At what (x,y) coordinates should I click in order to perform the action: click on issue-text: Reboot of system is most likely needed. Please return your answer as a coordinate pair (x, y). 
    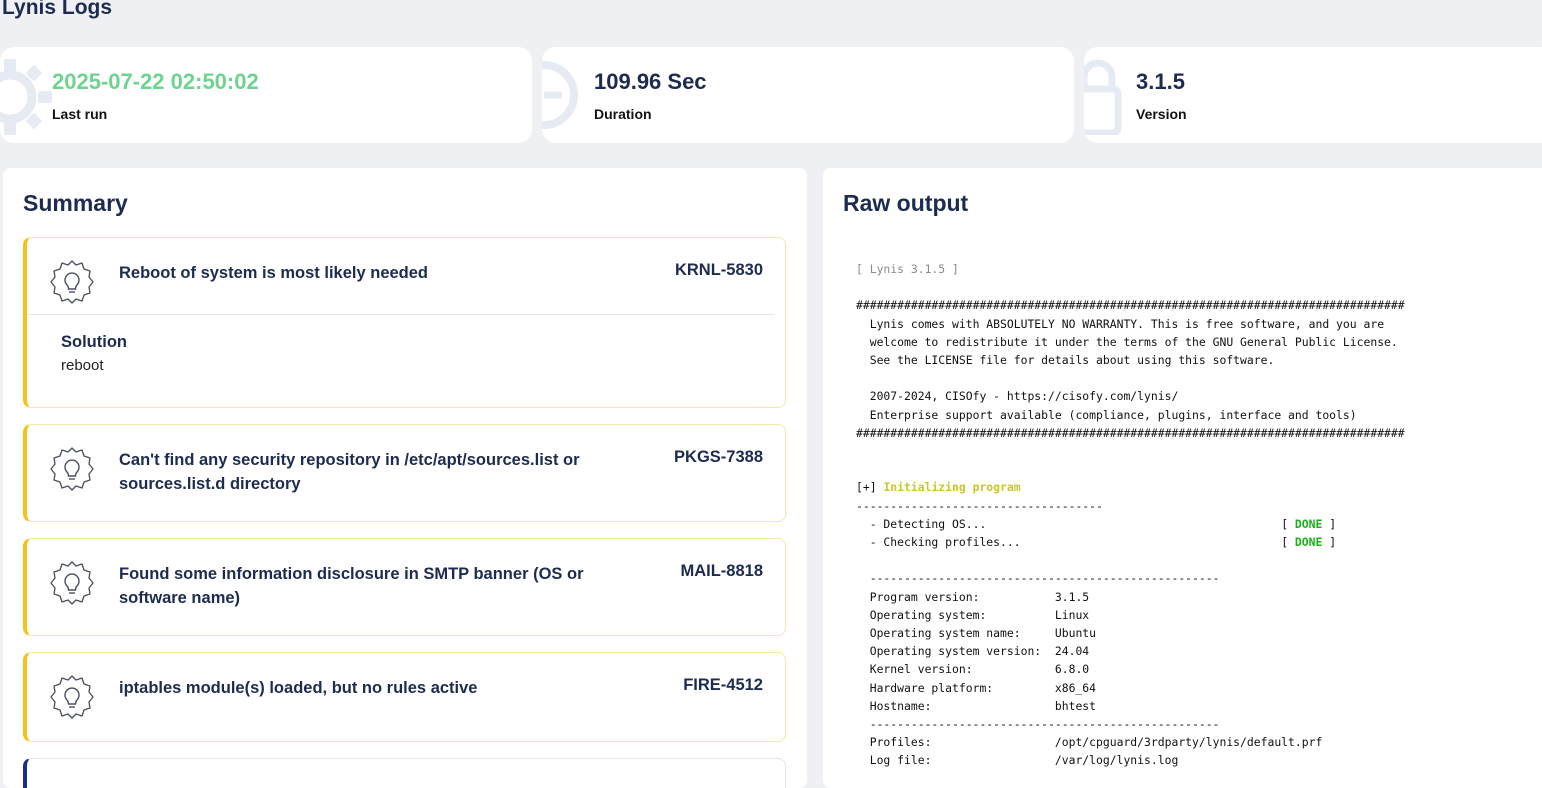
    Looking at the image, I should click on (274, 273).